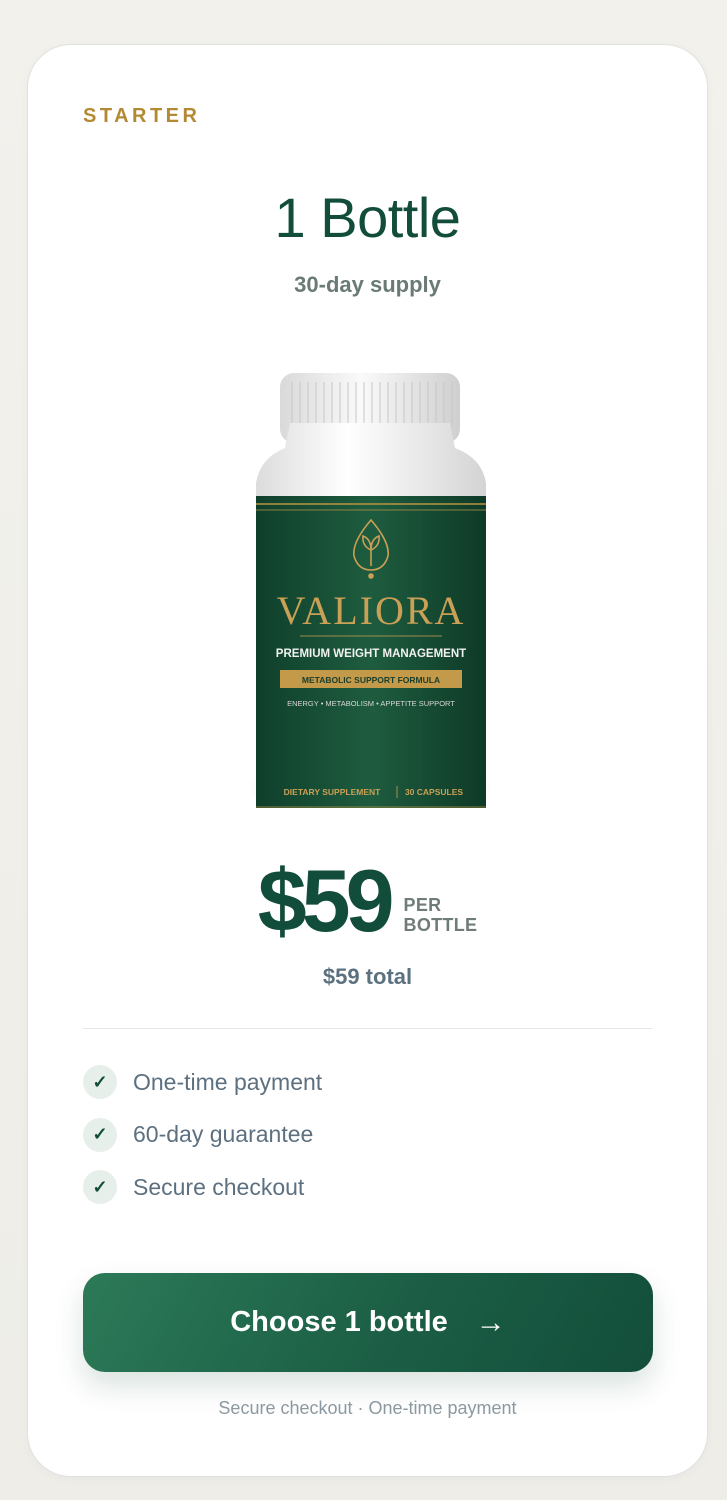 Image resolution: width=727 pixels, height=1500 pixels. I want to click on price-amount: $59, so click(326, 900).